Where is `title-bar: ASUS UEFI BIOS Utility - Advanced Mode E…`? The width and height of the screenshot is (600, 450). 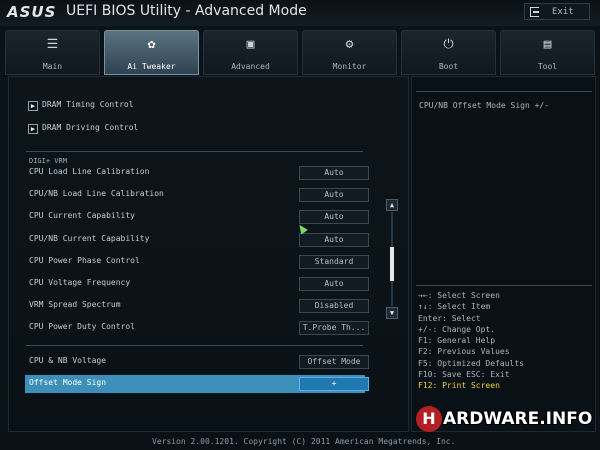
title-bar: ASUS UEFI BIOS Utility - Advanced Mode E… is located at coordinates (300, 13).